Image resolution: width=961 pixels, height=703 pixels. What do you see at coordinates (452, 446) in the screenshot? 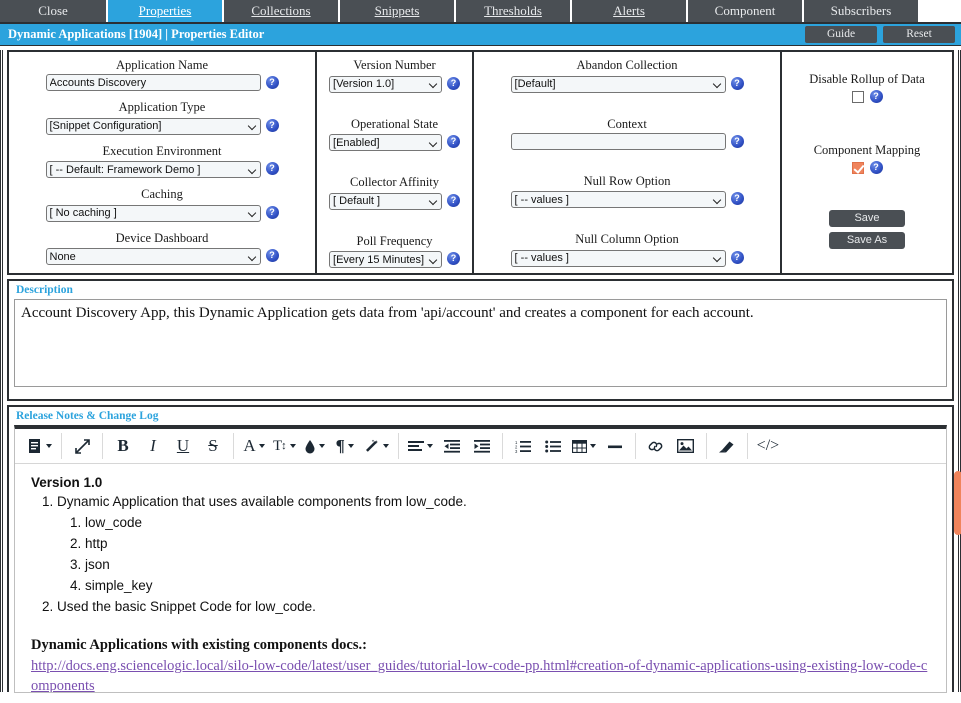
I see `outdent-button` at bounding box center [452, 446].